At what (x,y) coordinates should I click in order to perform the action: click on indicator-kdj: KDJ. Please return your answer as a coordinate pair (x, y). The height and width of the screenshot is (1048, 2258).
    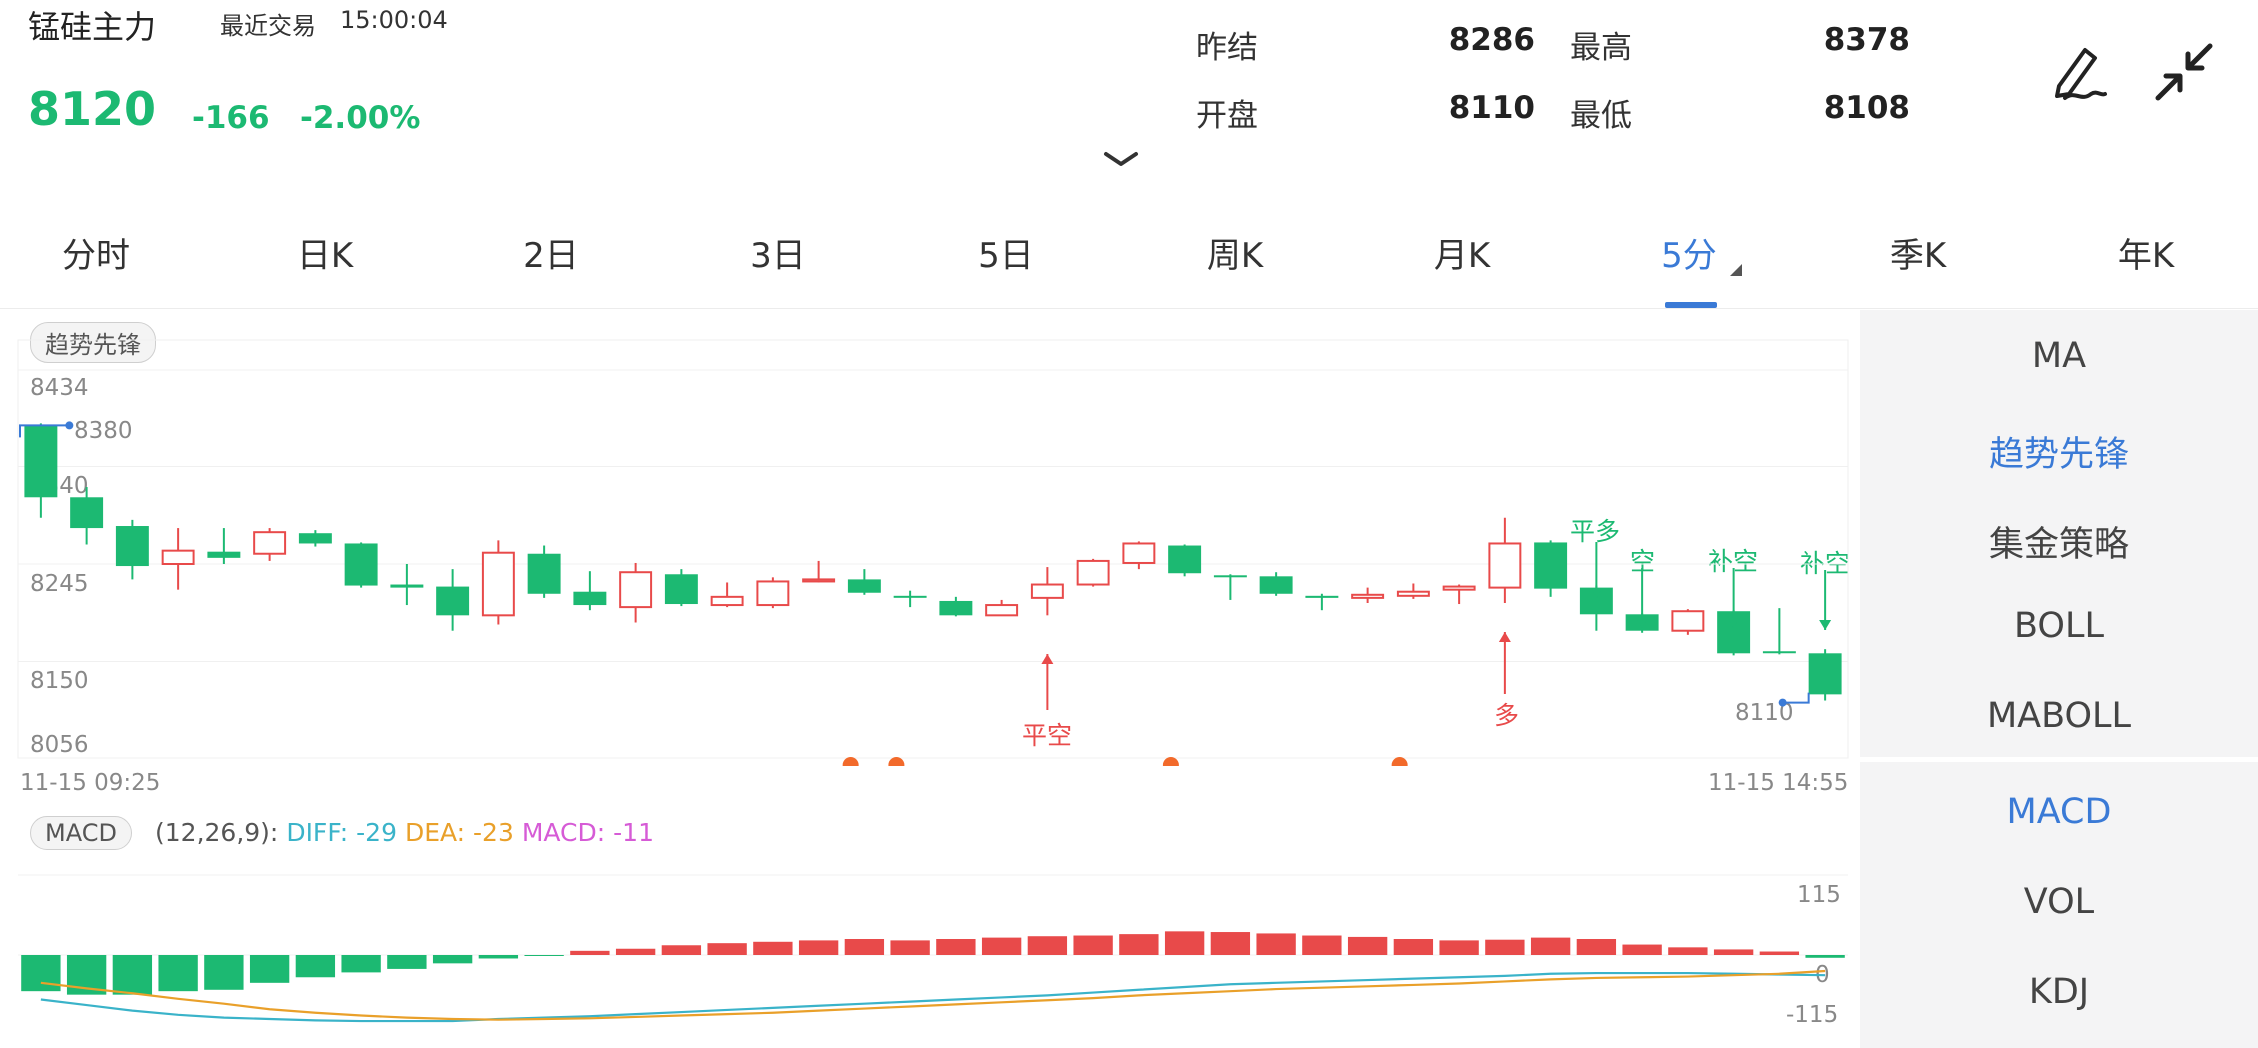
    Looking at the image, I should click on (2059, 992).